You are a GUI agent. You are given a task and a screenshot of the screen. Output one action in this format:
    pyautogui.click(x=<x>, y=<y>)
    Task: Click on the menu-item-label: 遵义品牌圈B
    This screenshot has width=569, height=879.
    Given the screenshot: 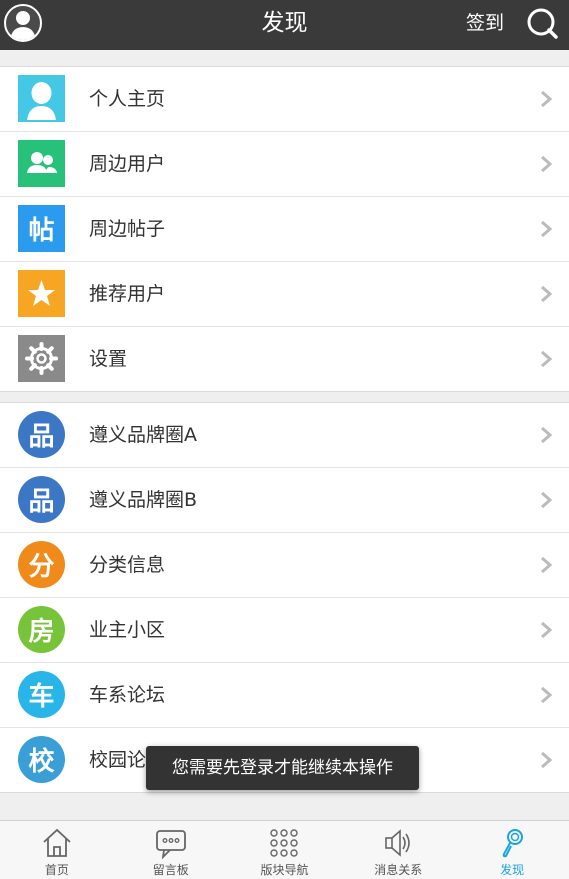 What is the action you would take?
    pyautogui.click(x=143, y=500)
    